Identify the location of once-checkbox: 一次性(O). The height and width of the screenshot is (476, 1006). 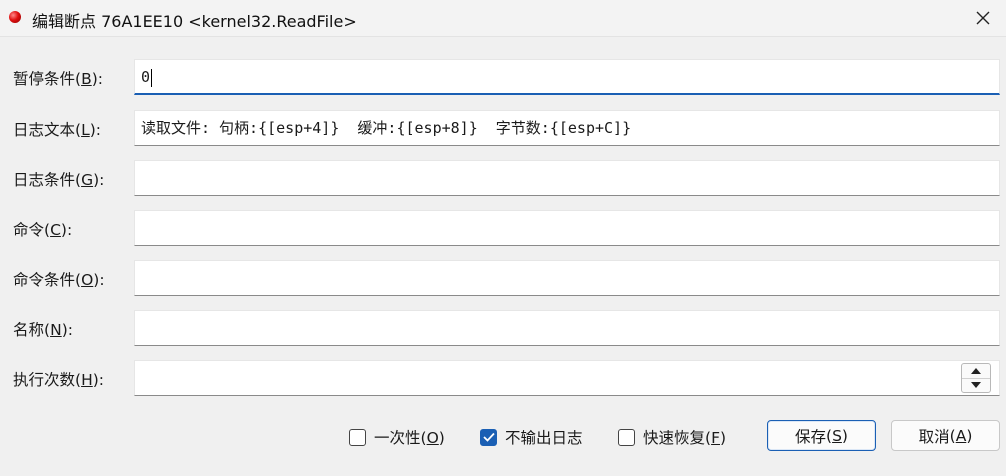
(397, 437).